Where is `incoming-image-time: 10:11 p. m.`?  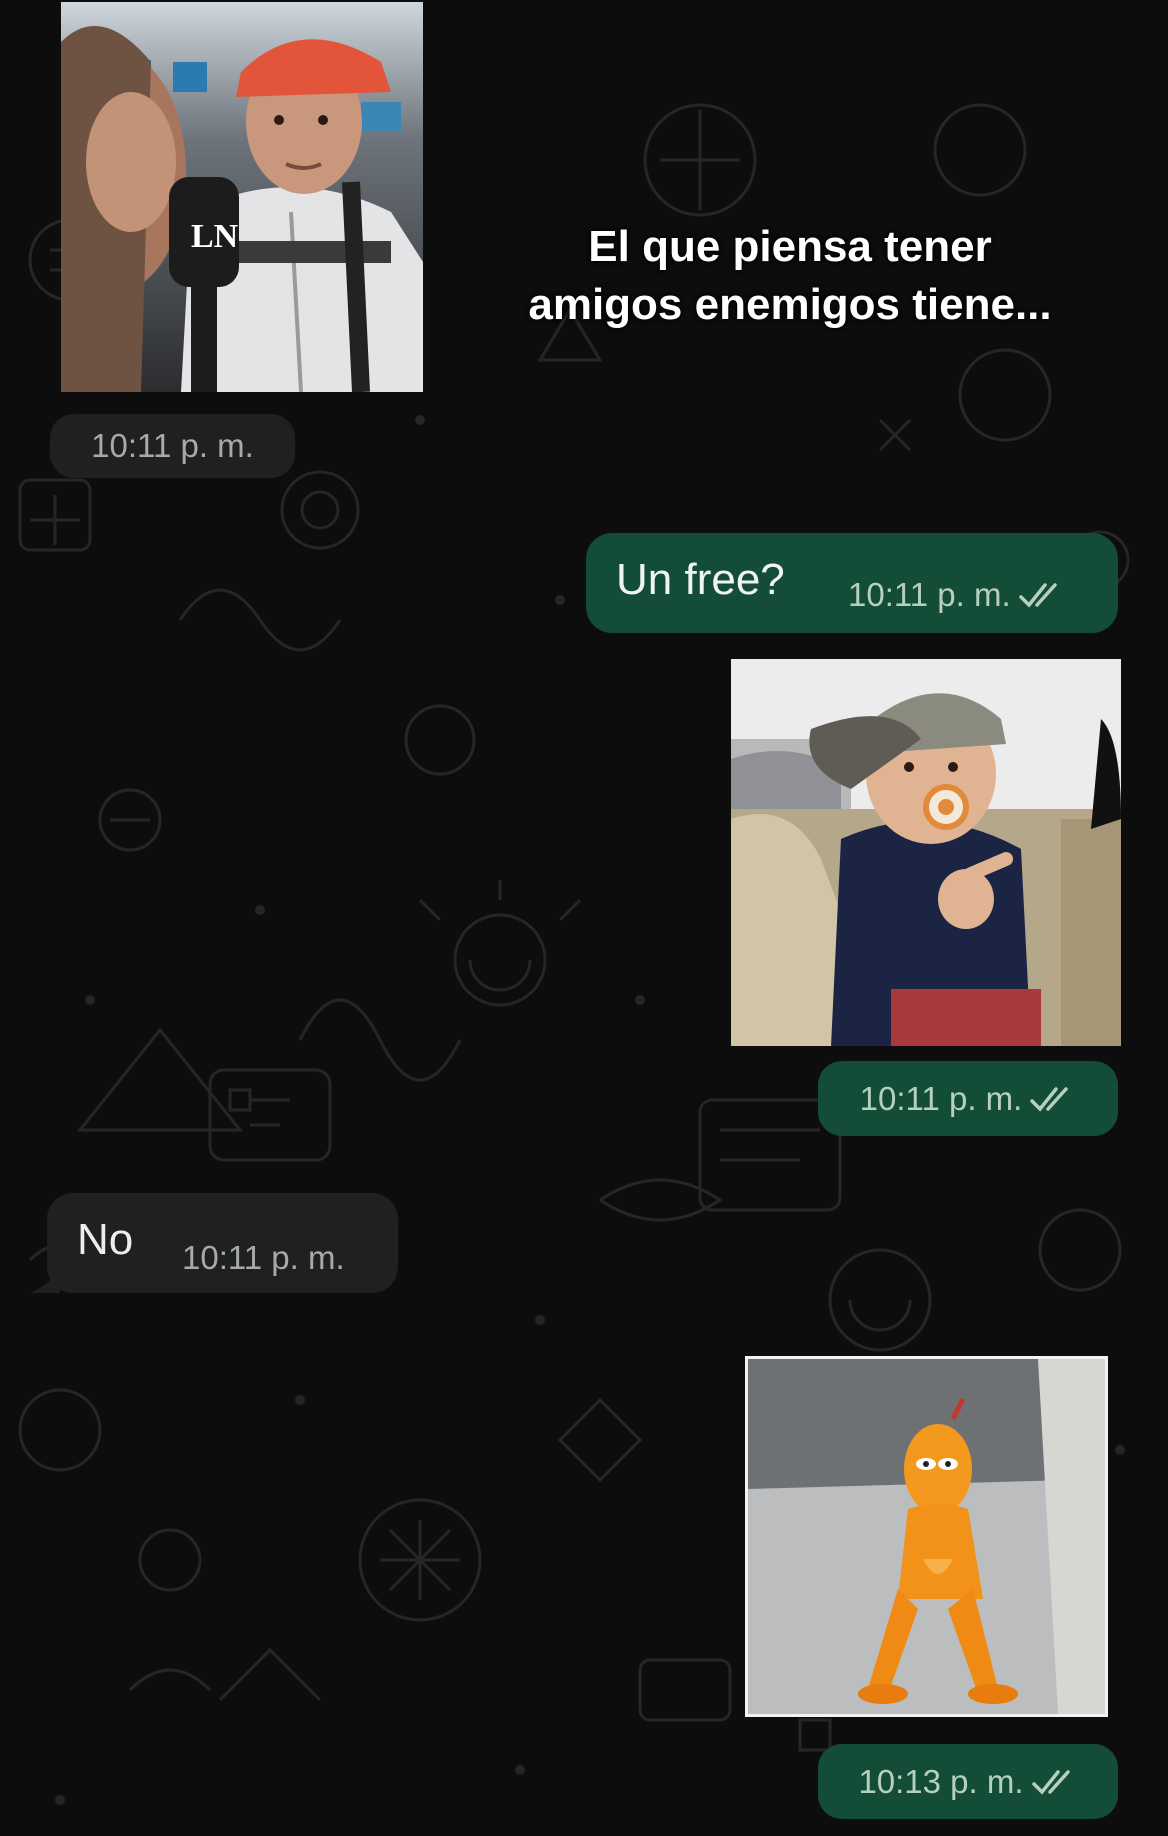
incoming-image-time: 10:11 p. m. is located at coordinates (172, 446).